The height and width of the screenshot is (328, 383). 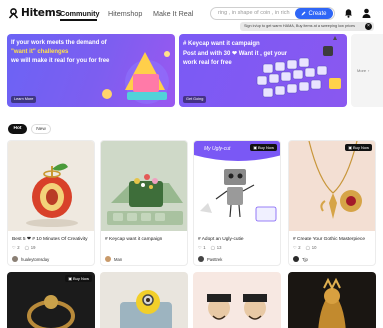 I want to click on comment-count: 19, so click(x=33, y=247).